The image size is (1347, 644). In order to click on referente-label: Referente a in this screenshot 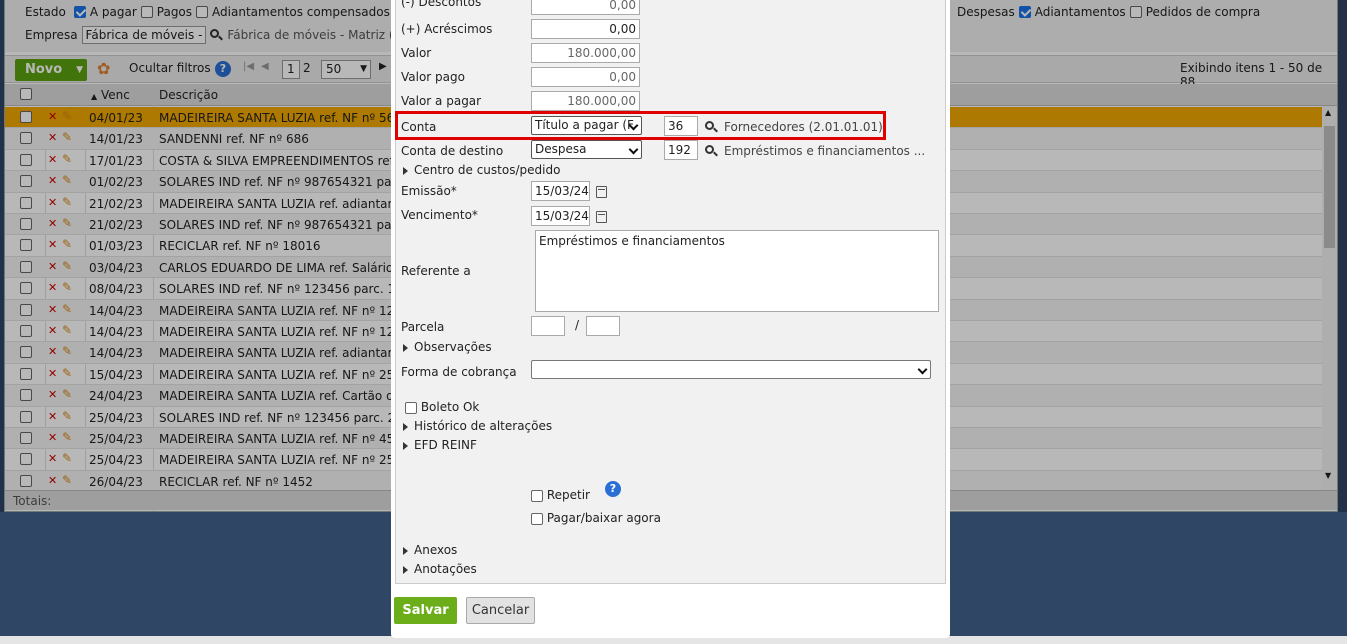, I will do `click(436, 271)`.